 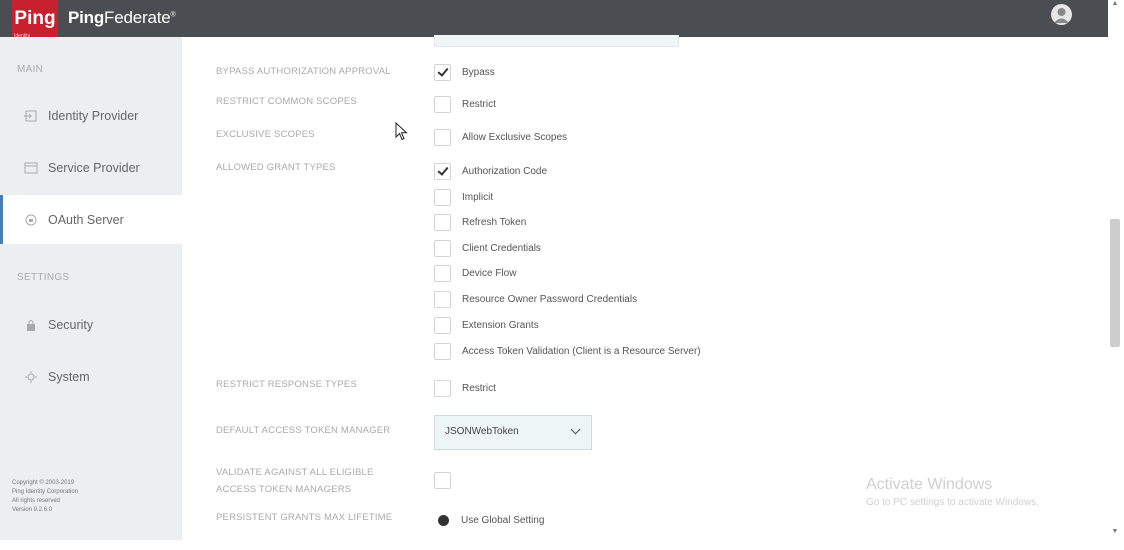 I want to click on grant-type-row: Authorization Code, so click(x=490, y=171).